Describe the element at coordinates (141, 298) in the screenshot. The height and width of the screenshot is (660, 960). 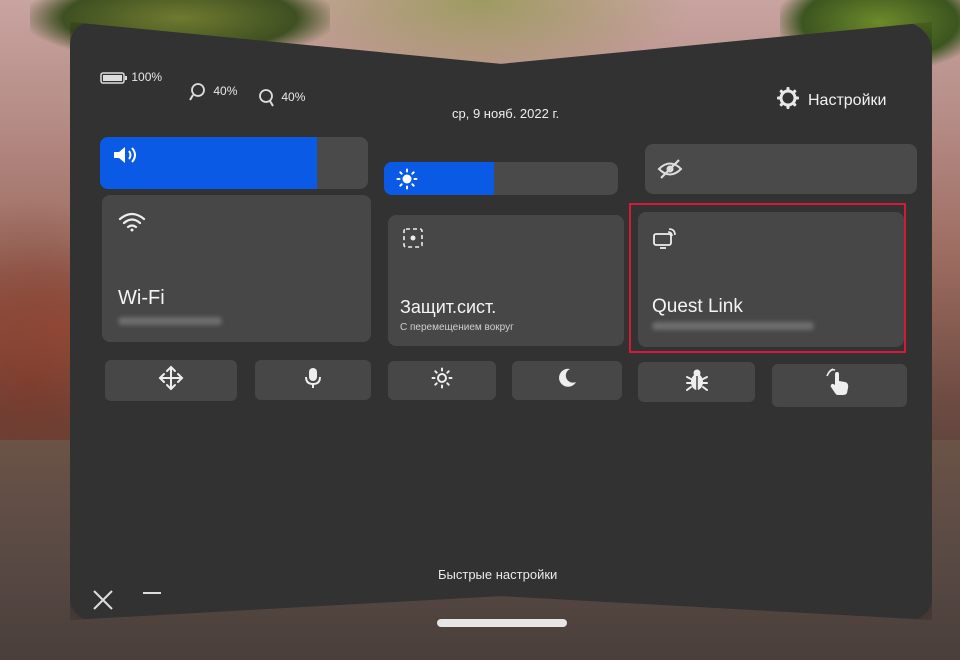
I see `wifi-label: Wi-Fi` at that location.